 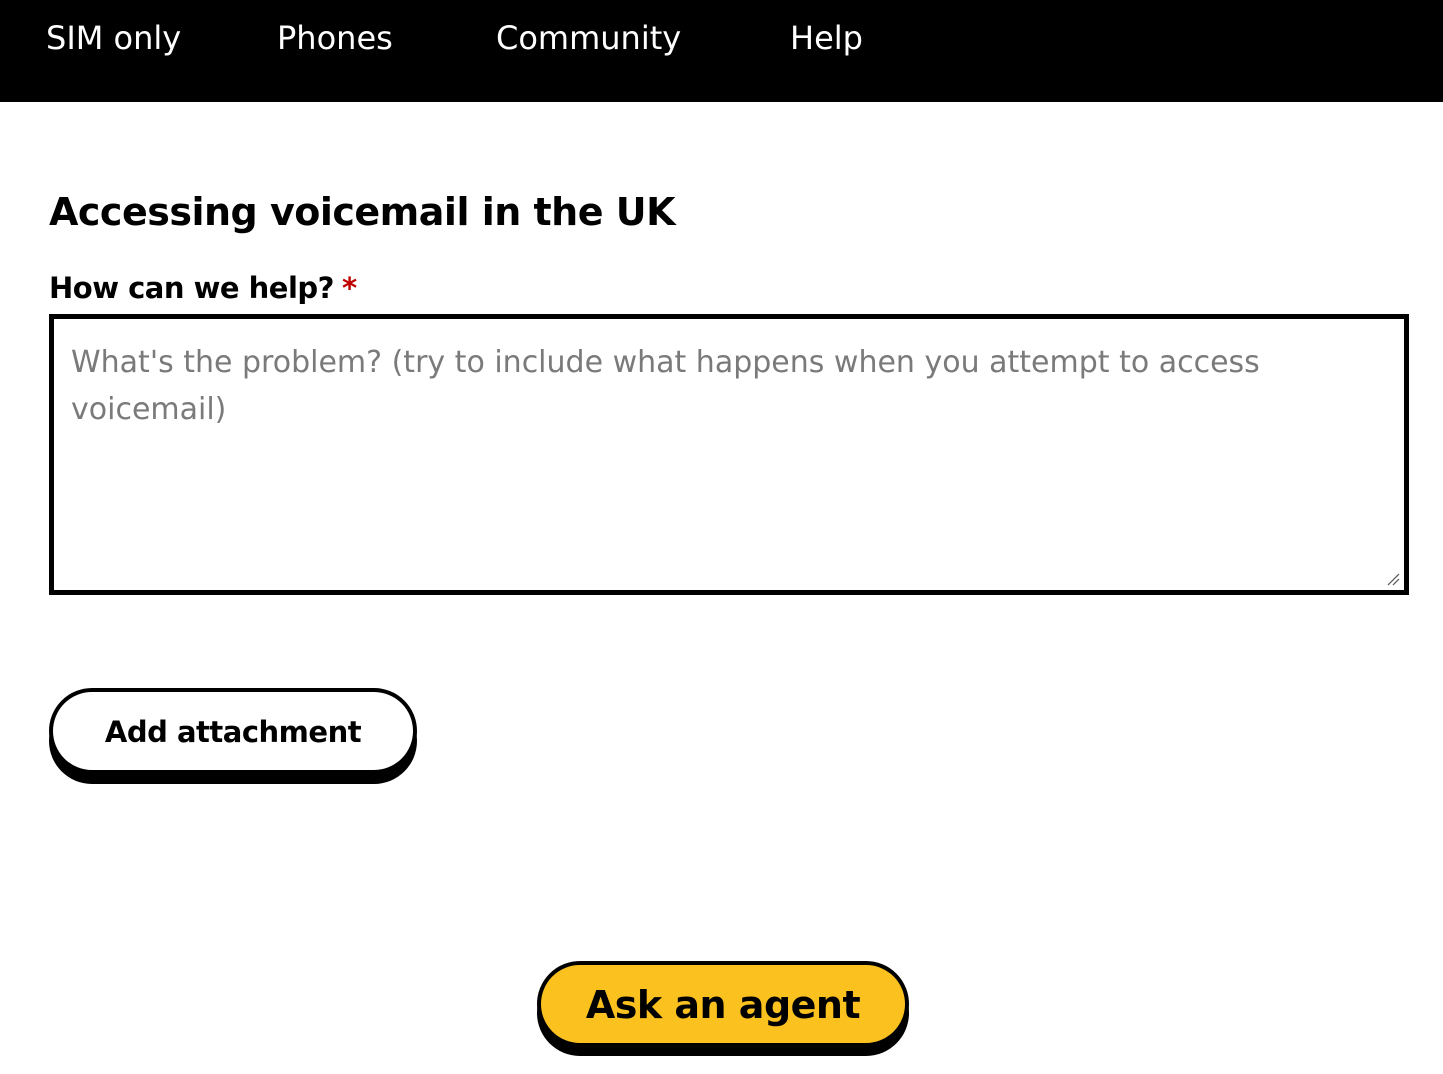 What do you see at coordinates (335, 38) in the screenshot?
I see `nav-item-phones: Phones` at bounding box center [335, 38].